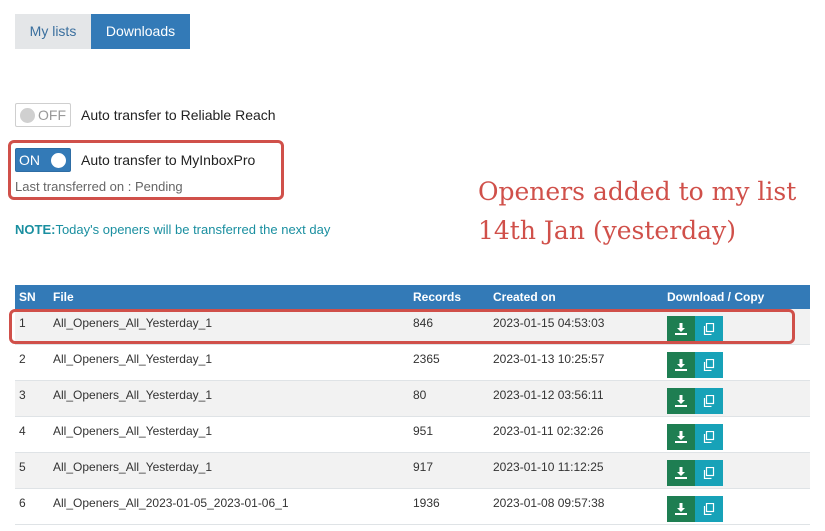 The image size is (825, 531). What do you see at coordinates (22, 503) in the screenshot?
I see `cell-sn: 6` at bounding box center [22, 503].